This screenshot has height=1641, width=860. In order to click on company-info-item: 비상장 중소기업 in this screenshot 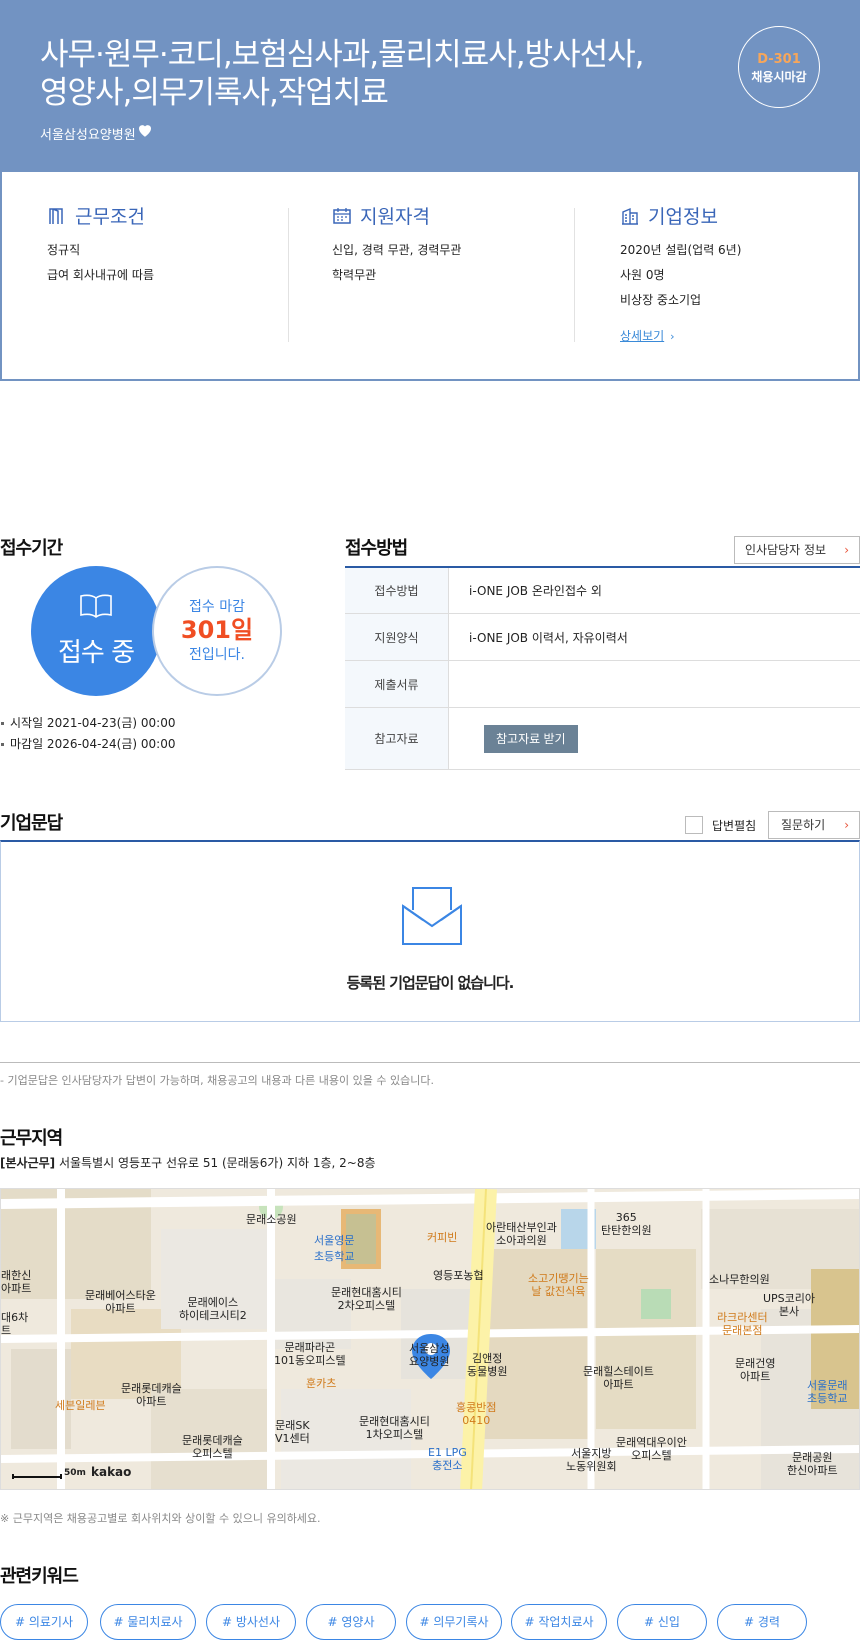, I will do `click(661, 300)`.